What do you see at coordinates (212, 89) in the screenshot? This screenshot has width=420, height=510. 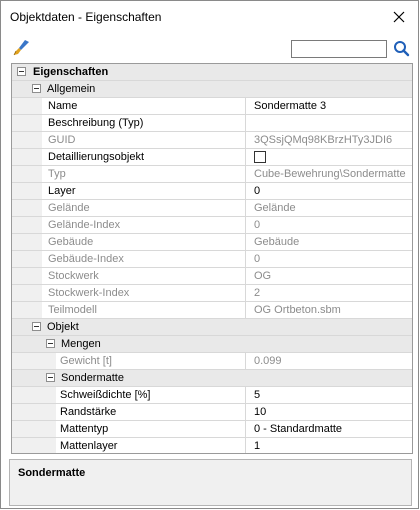 I see `category-allgemein: Allgemein` at bounding box center [212, 89].